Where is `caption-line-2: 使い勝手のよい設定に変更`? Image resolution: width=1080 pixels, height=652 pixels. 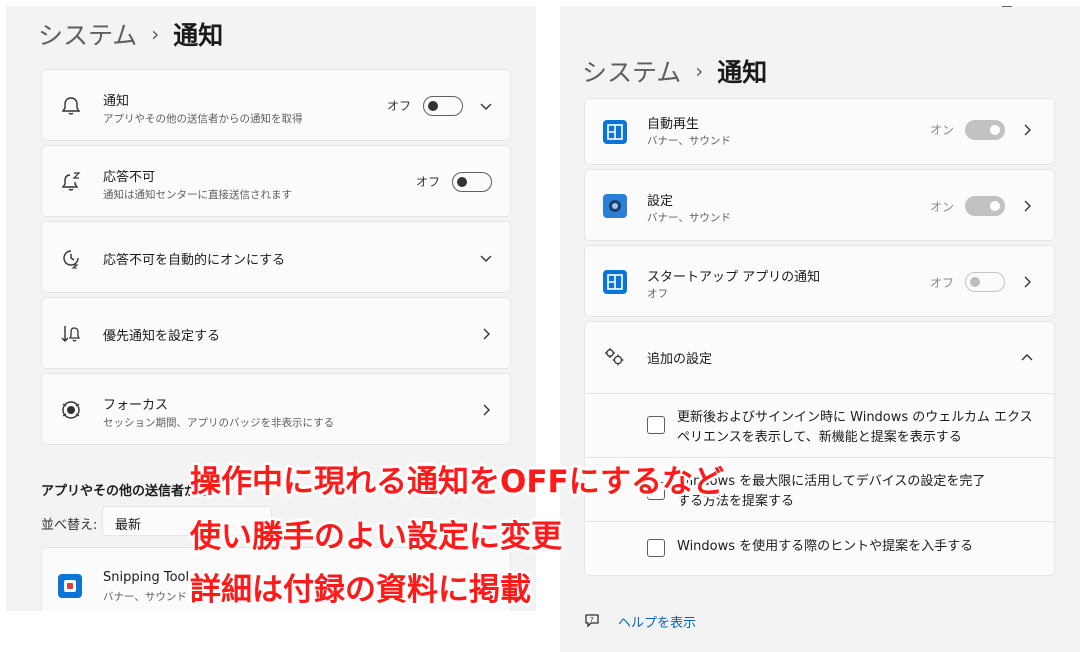
caption-line-2: 使い勝手のよい設定に変更 is located at coordinates (376, 537).